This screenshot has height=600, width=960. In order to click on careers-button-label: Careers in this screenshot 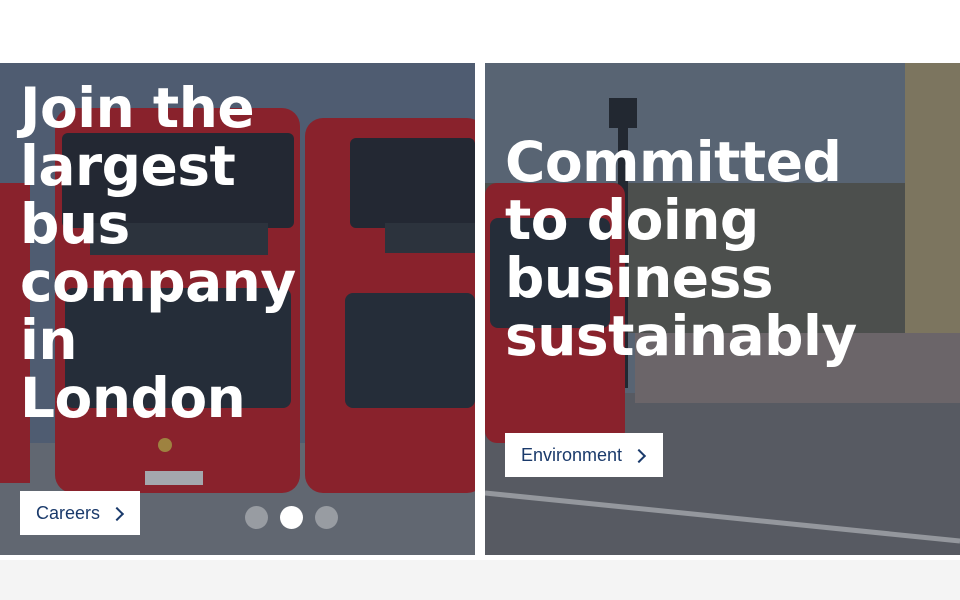, I will do `click(68, 512)`.